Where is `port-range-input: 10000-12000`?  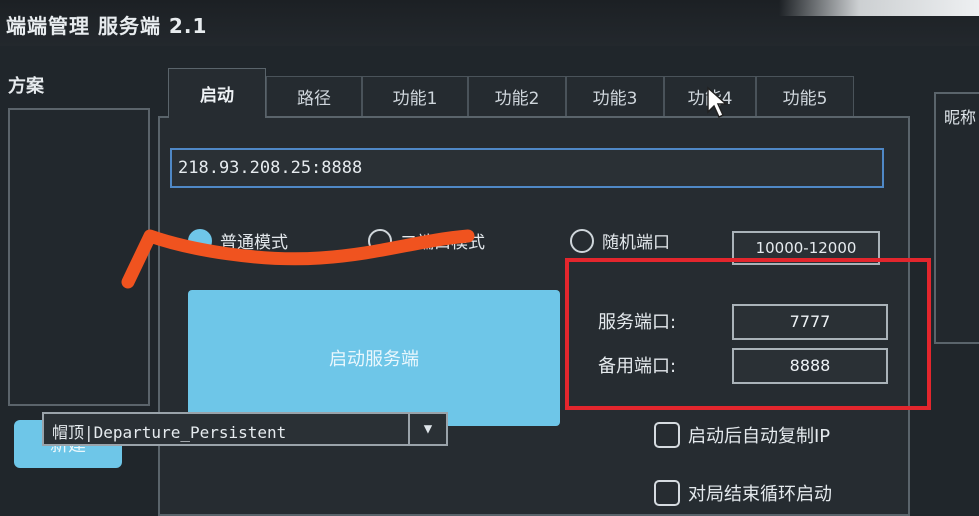
port-range-input: 10000-12000 is located at coordinates (806, 248).